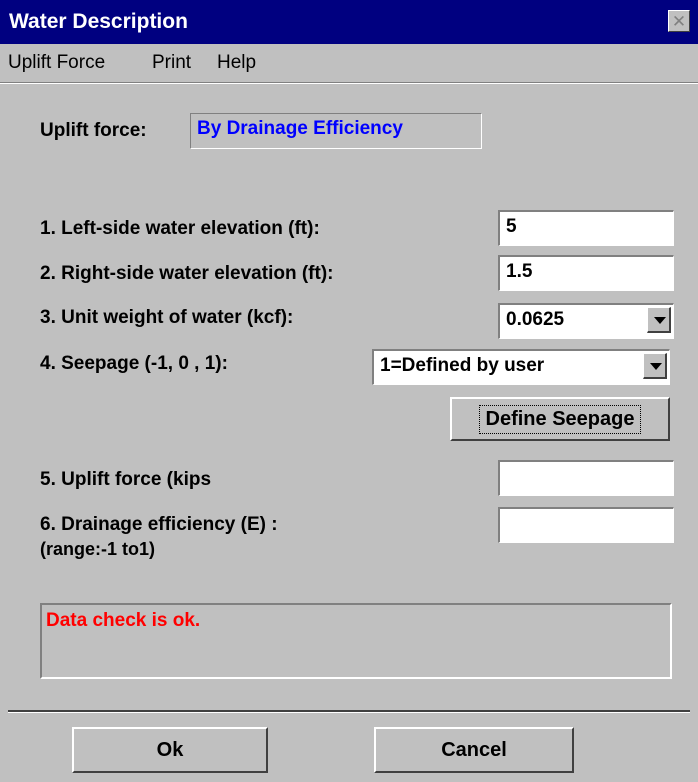 This screenshot has height=782, width=698. Describe the element at coordinates (586, 228) in the screenshot. I see `left-elevation-input: 5` at that location.